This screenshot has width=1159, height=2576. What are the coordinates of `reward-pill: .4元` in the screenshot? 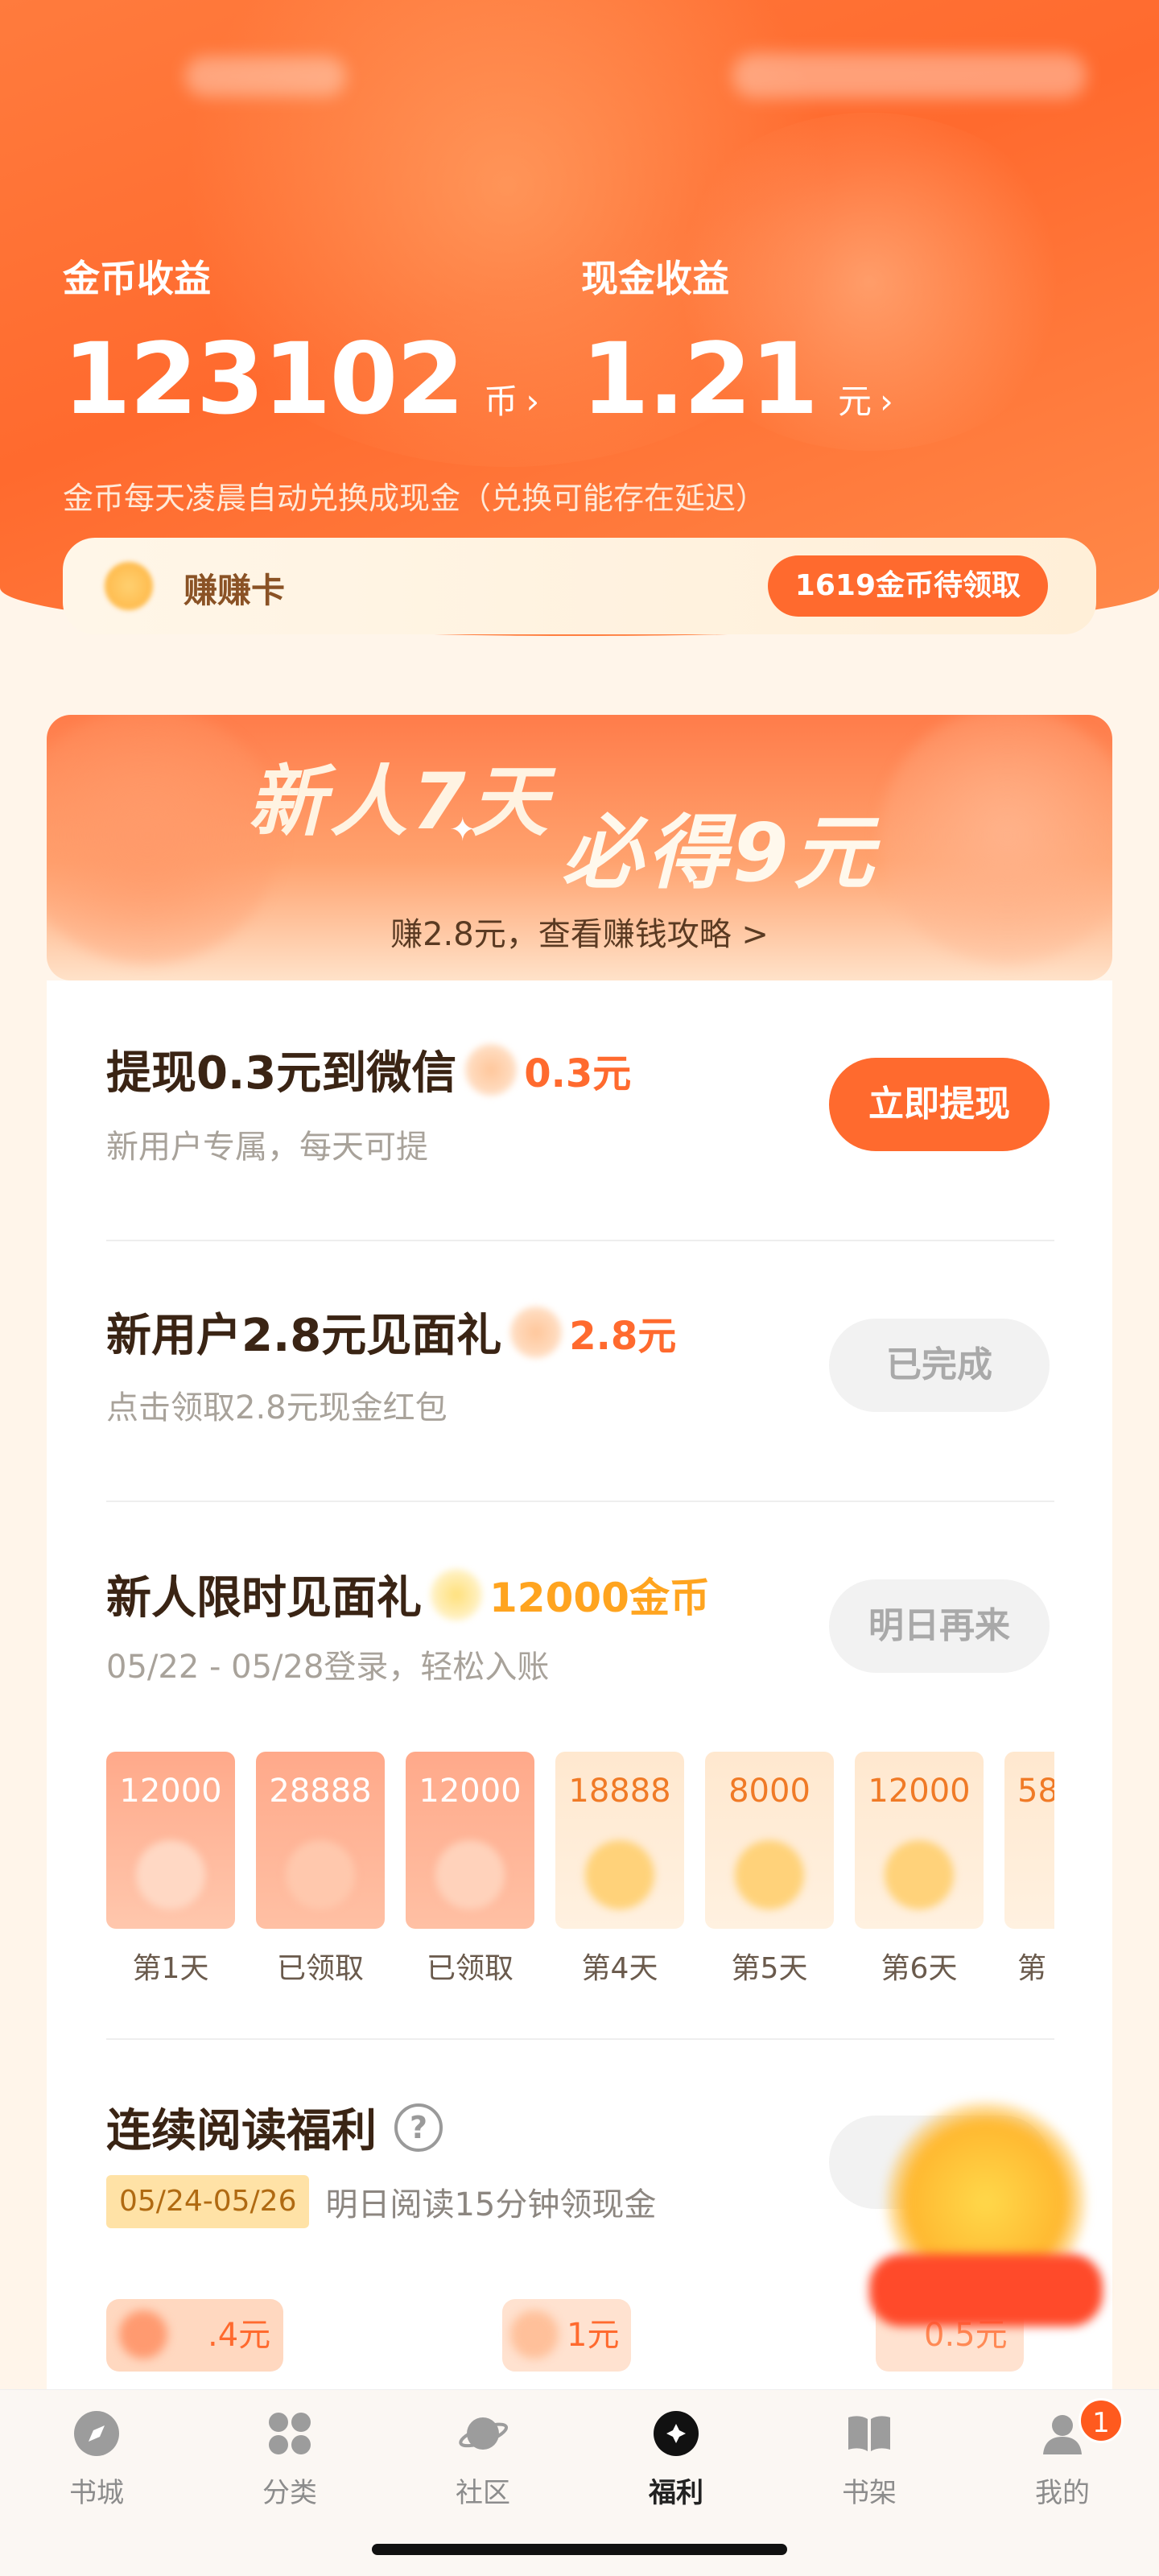 It's located at (194, 2335).